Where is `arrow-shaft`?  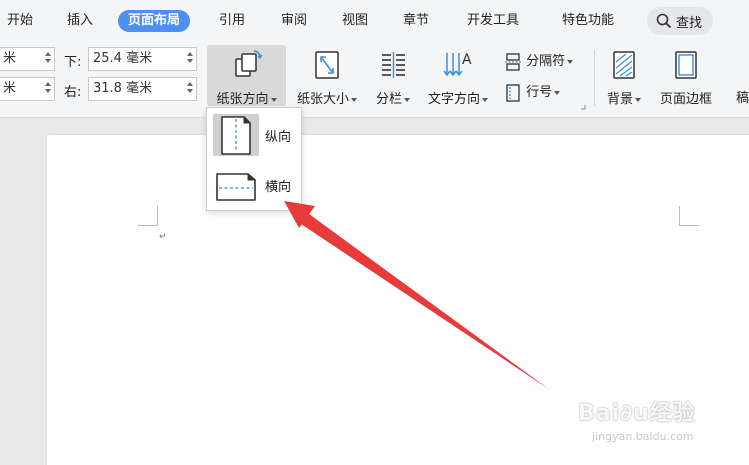
arrow-shaft is located at coordinates (425, 302).